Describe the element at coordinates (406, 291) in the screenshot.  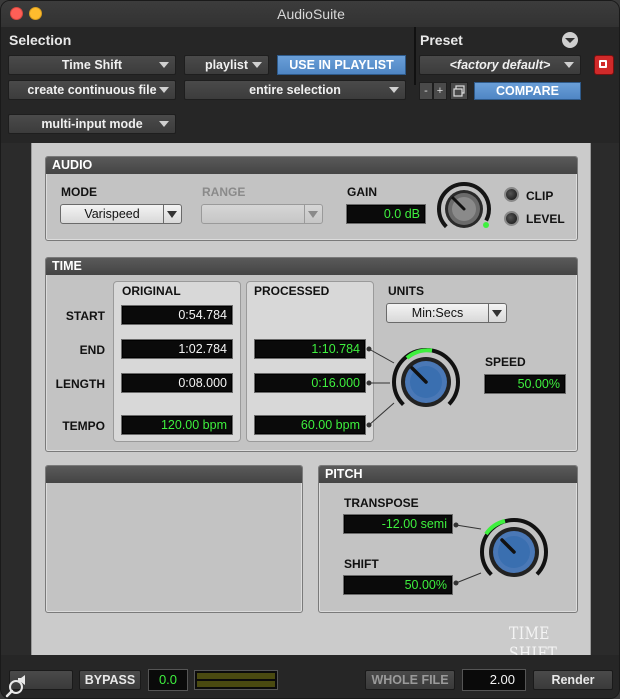
I see `units-label: UNITS` at that location.